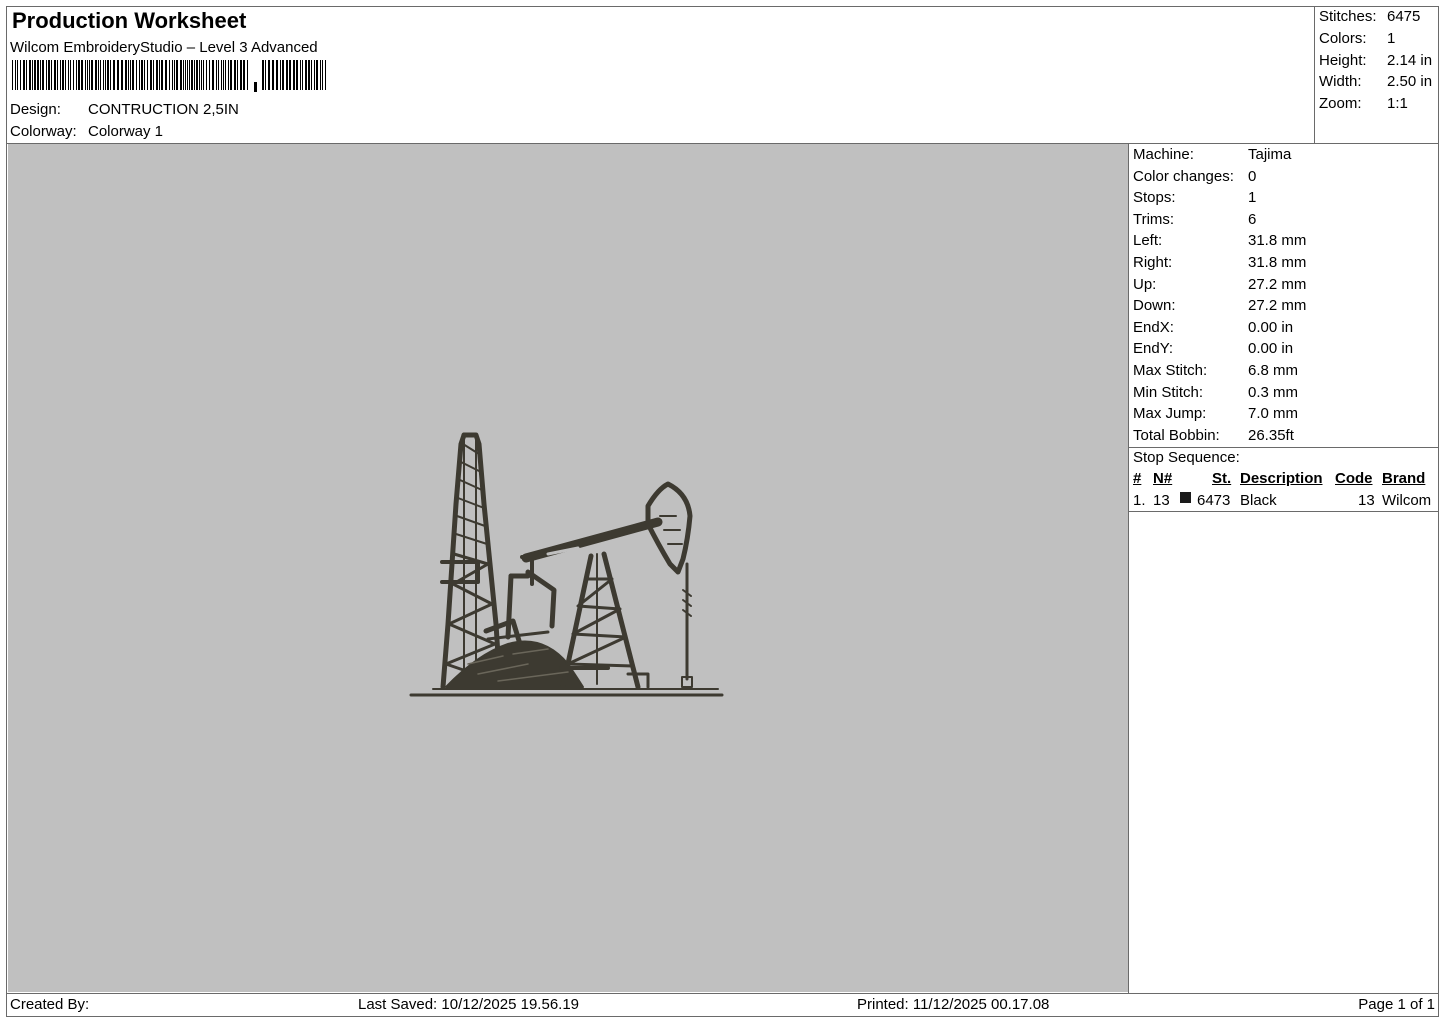 The width and height of the screenshot is (1445, 1021). Describe the element at coordinates (1170, 370) in the screenshot. I see `machine-info-label: Max Stitch:` at that location.